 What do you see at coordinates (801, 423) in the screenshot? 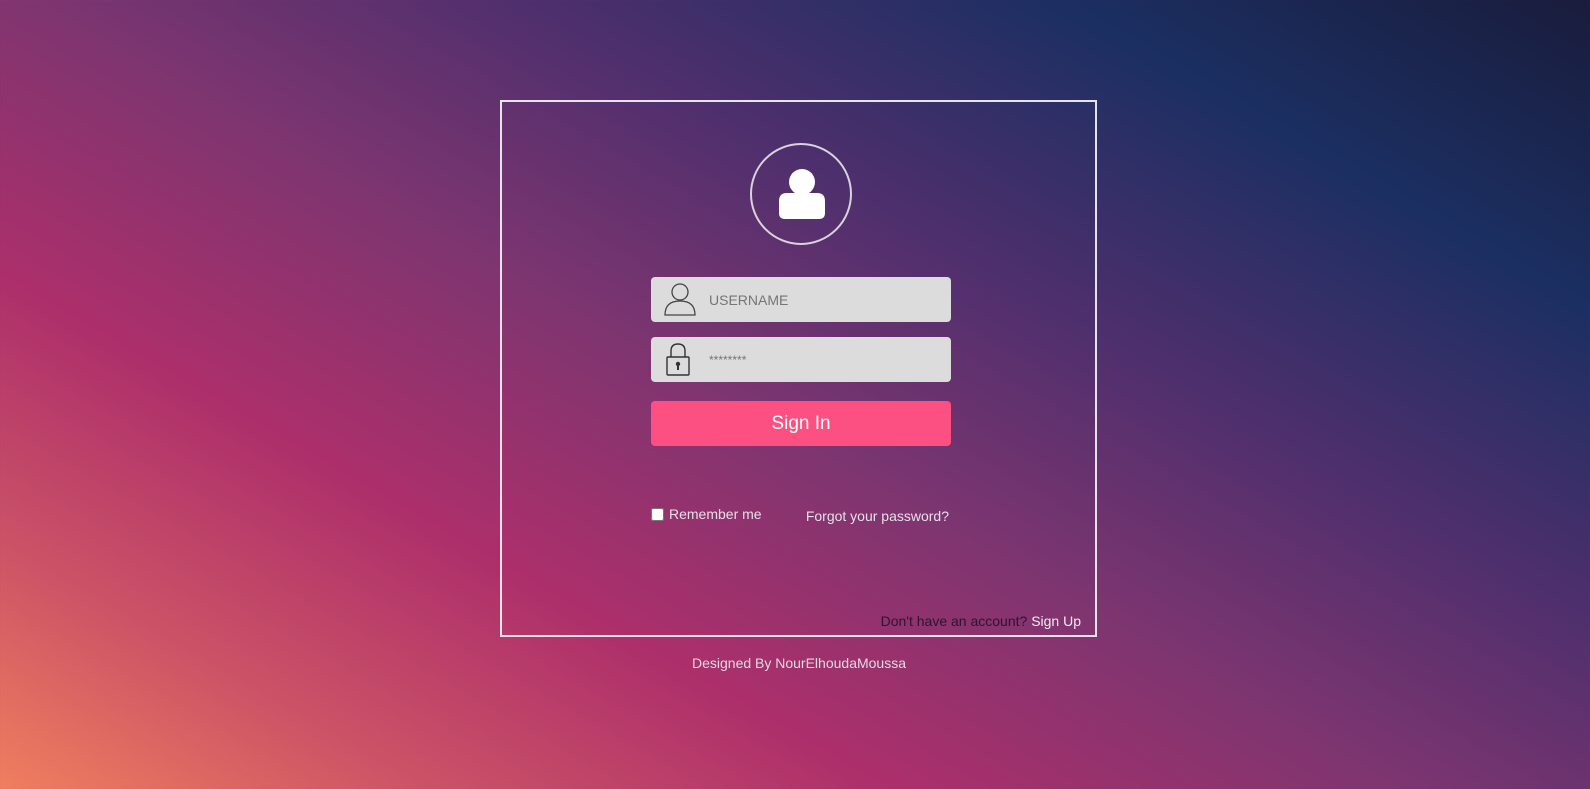
I see `sign-in-button: Sign In` at bounding box center [801, 423].